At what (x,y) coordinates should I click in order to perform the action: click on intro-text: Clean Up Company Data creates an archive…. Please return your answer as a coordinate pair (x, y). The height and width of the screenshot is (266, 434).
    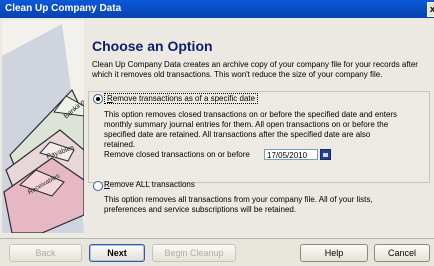
    Looking at the image, I should click on (255, 69).